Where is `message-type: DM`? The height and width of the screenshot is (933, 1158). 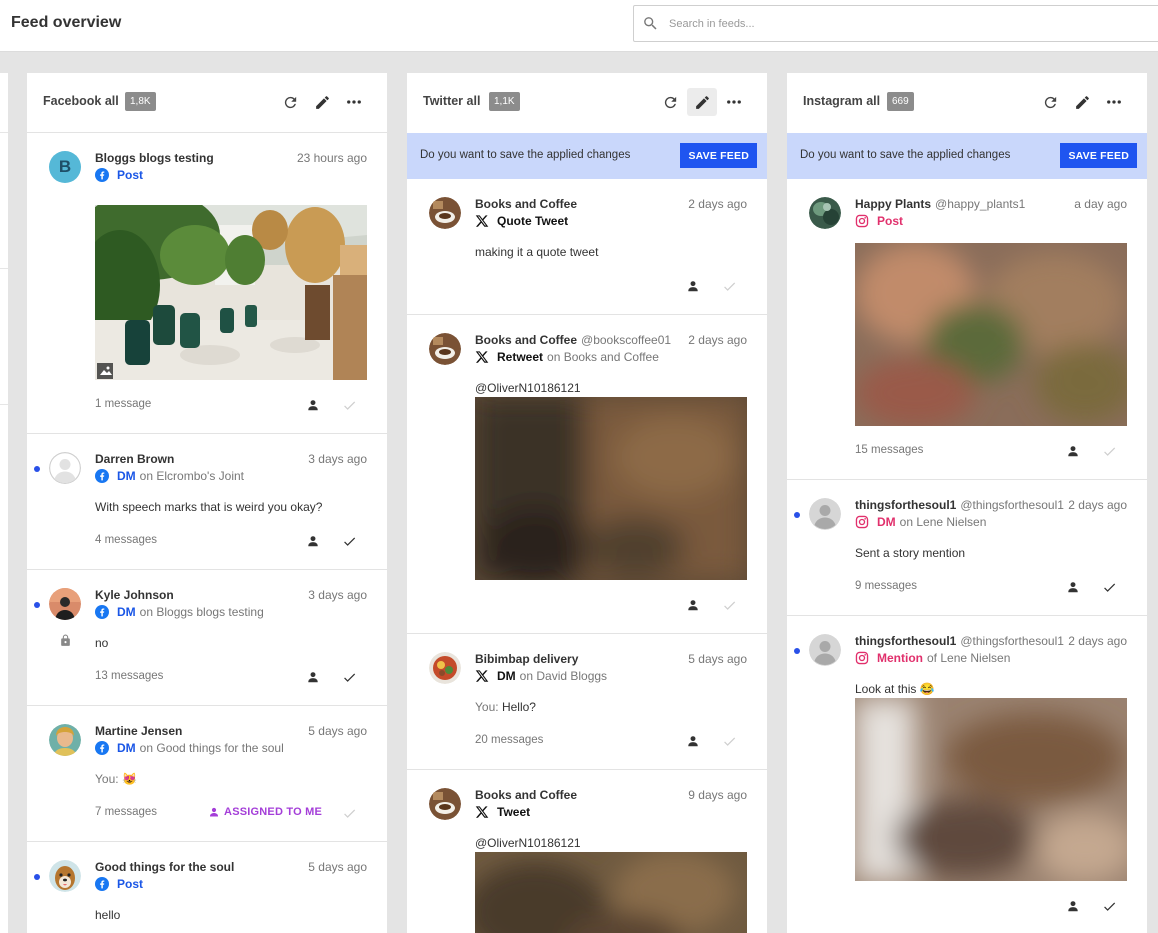 message-type: DM is located at coordinates (126, 476).